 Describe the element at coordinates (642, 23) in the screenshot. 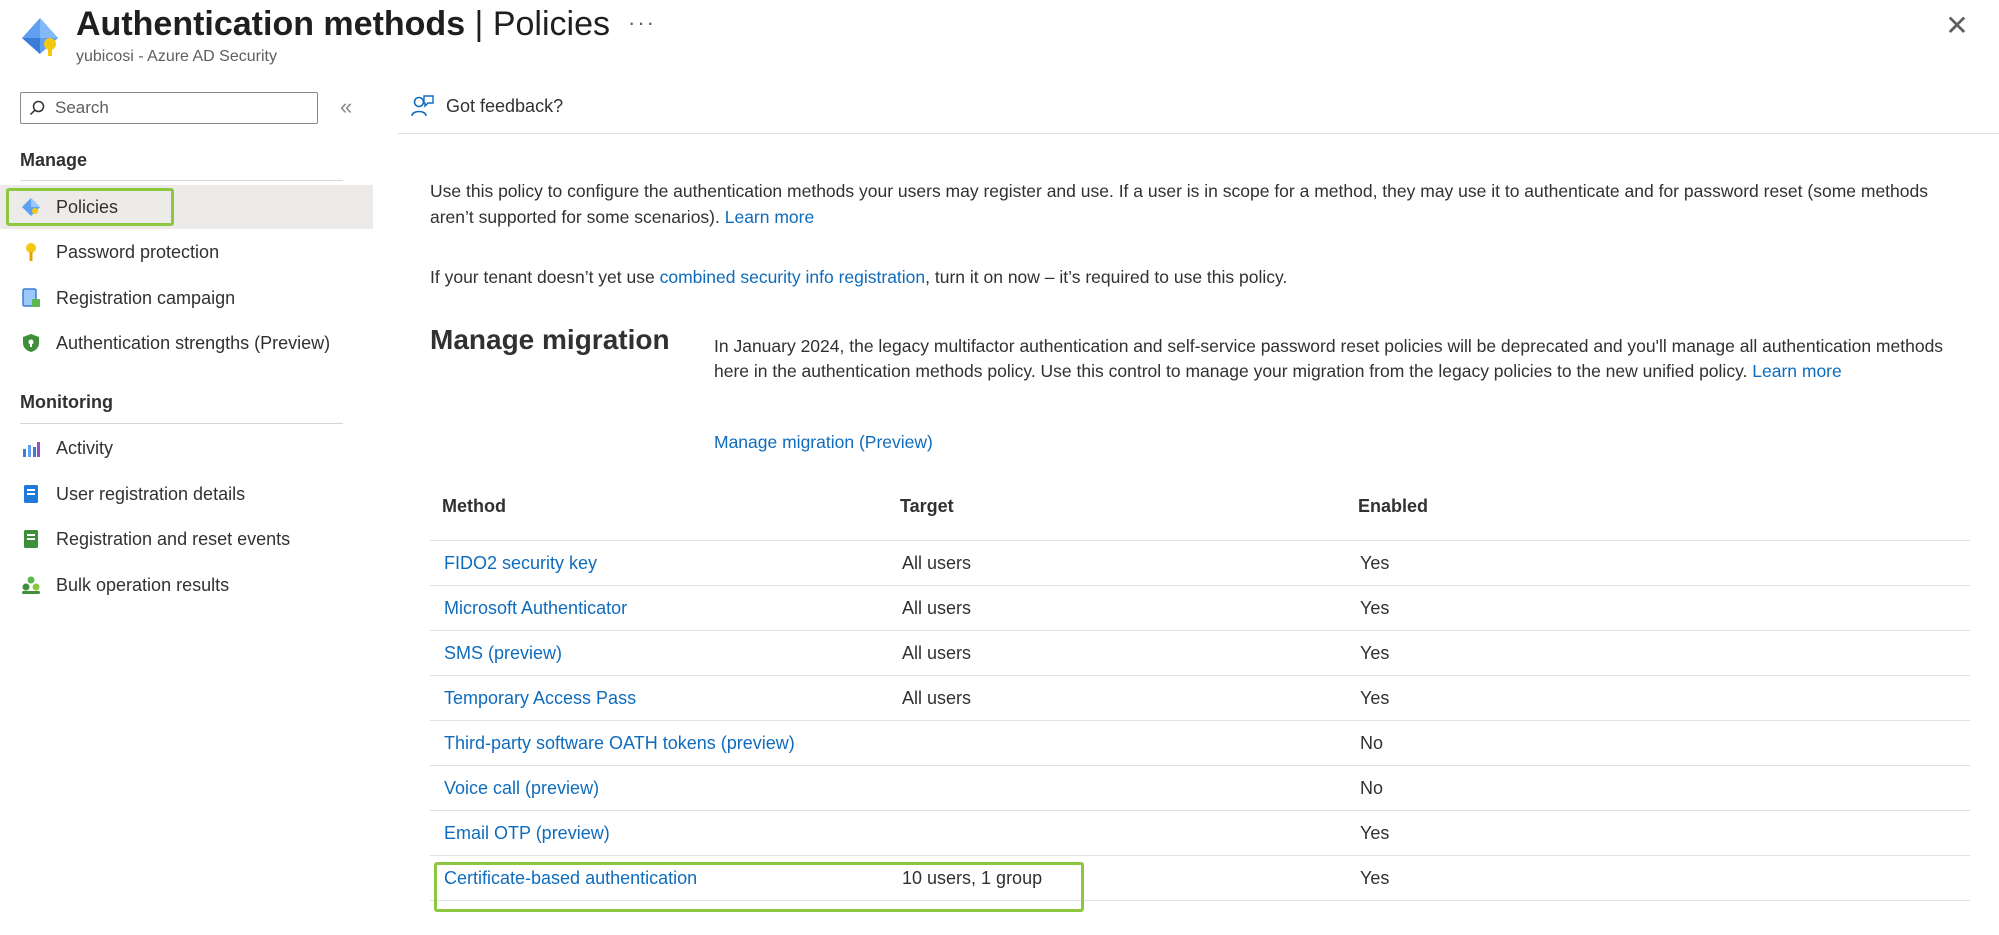

I see `more-options-button: ···` at that location.